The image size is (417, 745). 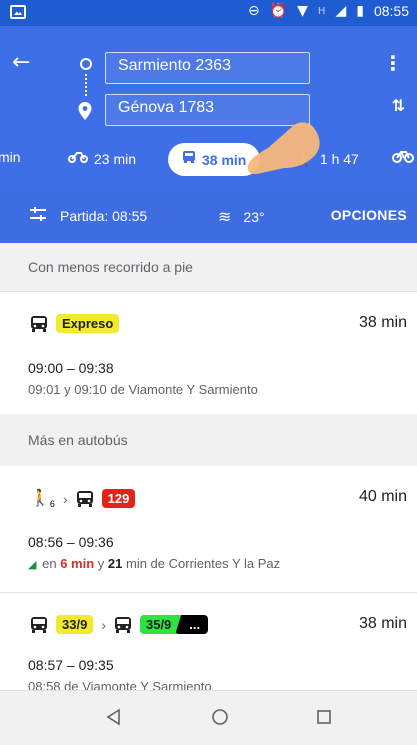 I want to click on desc-first-departure: 6 min, so click(x=77, y=563).